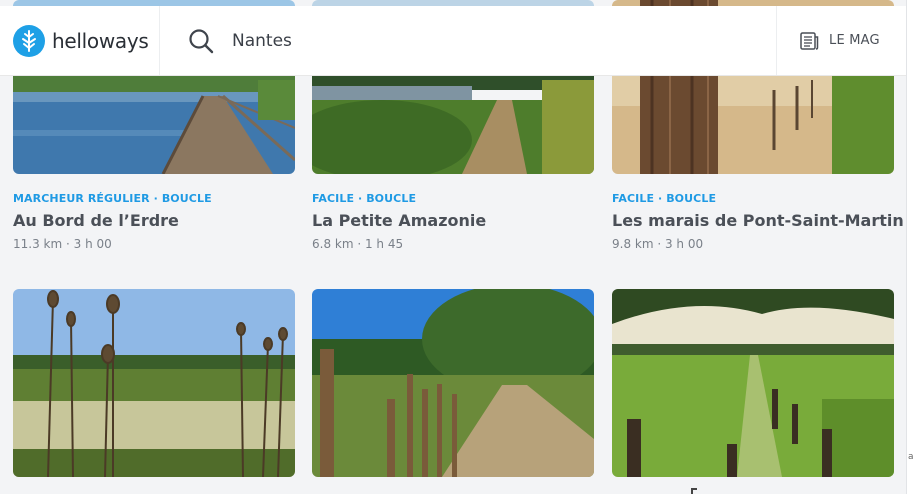 The image size is (914, 494). What do you see at coordinates (154, 220) in the screenshot?
I see `hike-title: Au Bord de l’Erdre` at bounding box center [154, 220].